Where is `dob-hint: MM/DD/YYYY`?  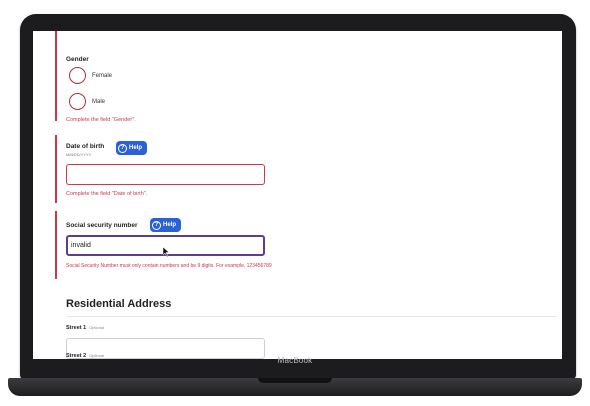 dob-hint: MM/DD/YYYY is located at coordinates (79, 154).